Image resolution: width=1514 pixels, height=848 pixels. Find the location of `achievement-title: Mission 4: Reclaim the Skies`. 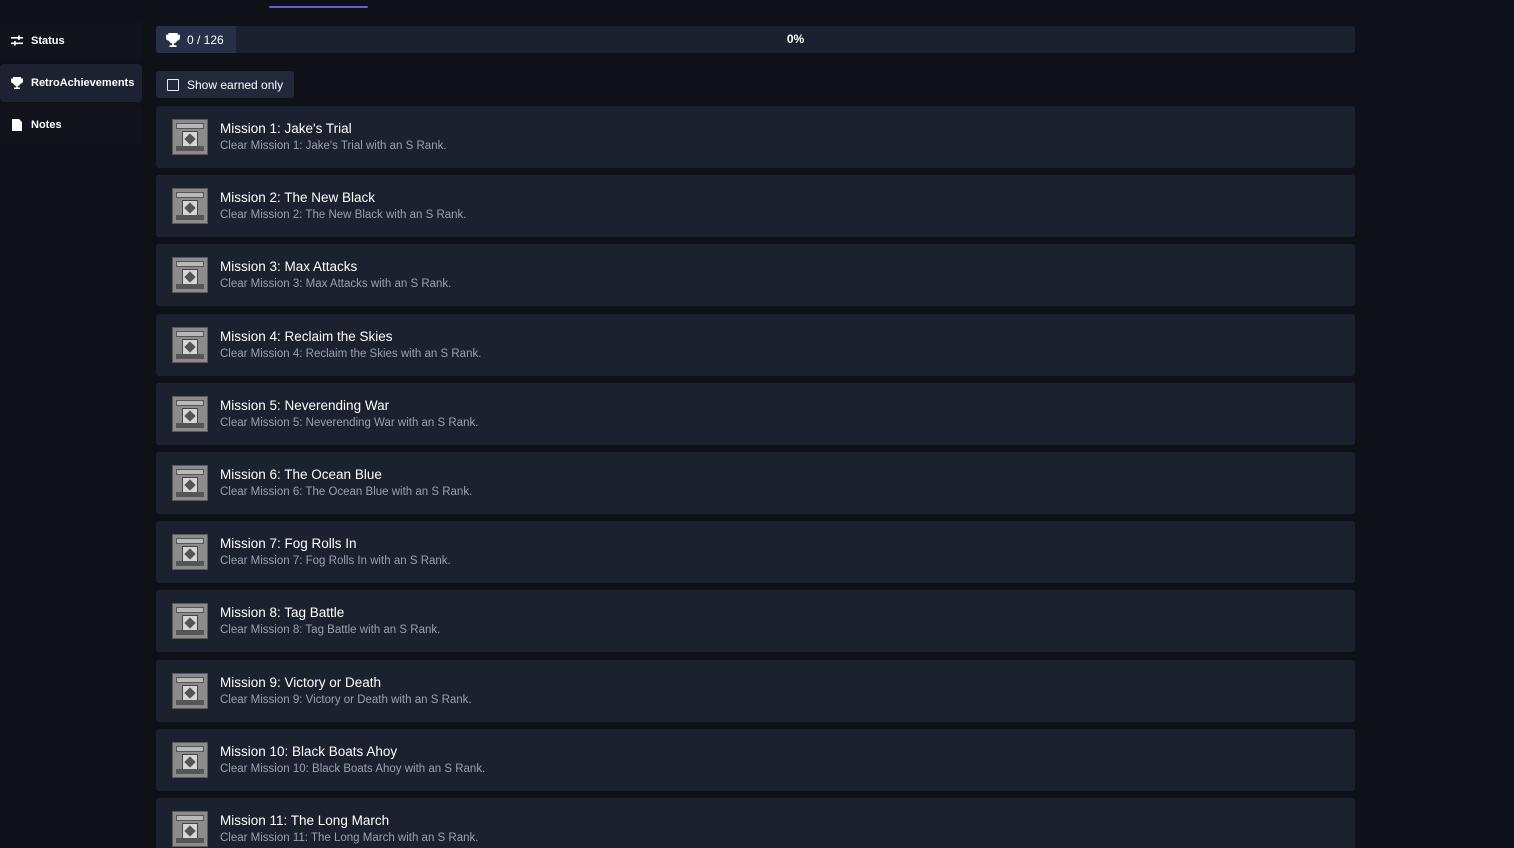

achievement-title: Mission 4: Reclaim the Skies is located at coordinates (306, 336).